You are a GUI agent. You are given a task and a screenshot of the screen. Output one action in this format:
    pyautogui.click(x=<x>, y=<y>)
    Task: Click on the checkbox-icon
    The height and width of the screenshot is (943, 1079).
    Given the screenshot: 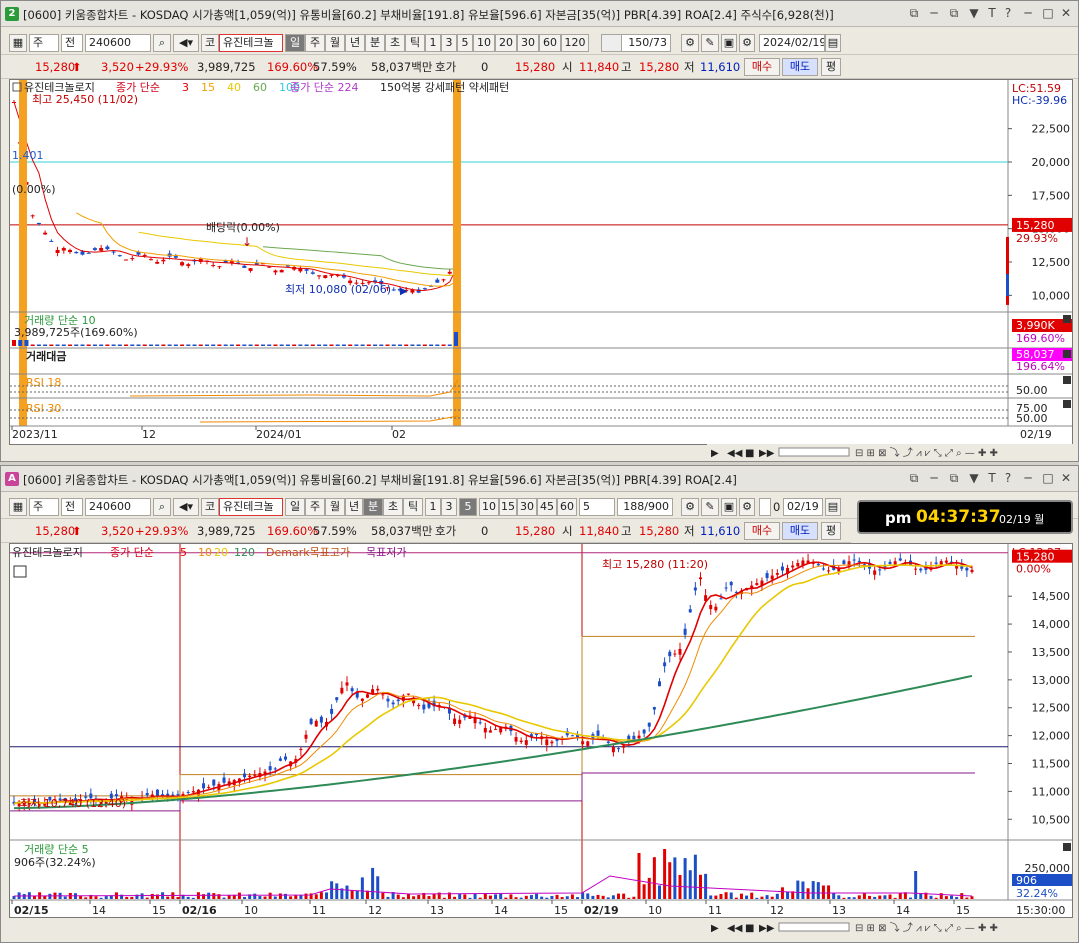 What is the action you would take?
    pyautogui.click(x=765, y=507)
    